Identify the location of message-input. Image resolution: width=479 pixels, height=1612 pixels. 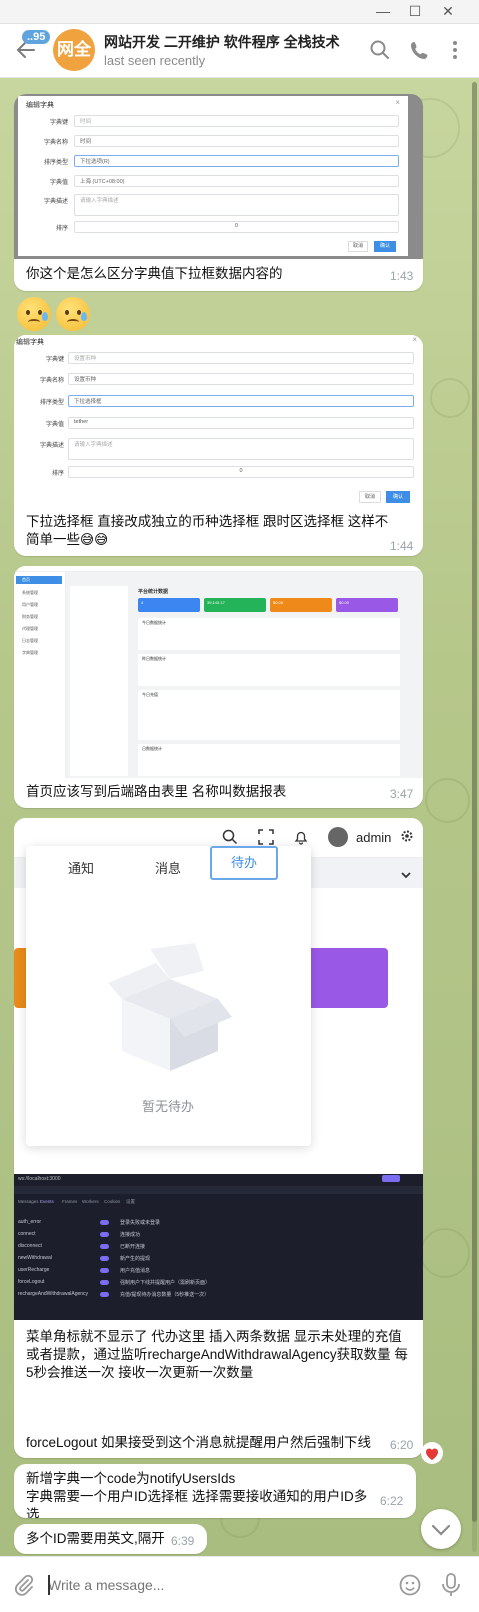
(213, 1585).